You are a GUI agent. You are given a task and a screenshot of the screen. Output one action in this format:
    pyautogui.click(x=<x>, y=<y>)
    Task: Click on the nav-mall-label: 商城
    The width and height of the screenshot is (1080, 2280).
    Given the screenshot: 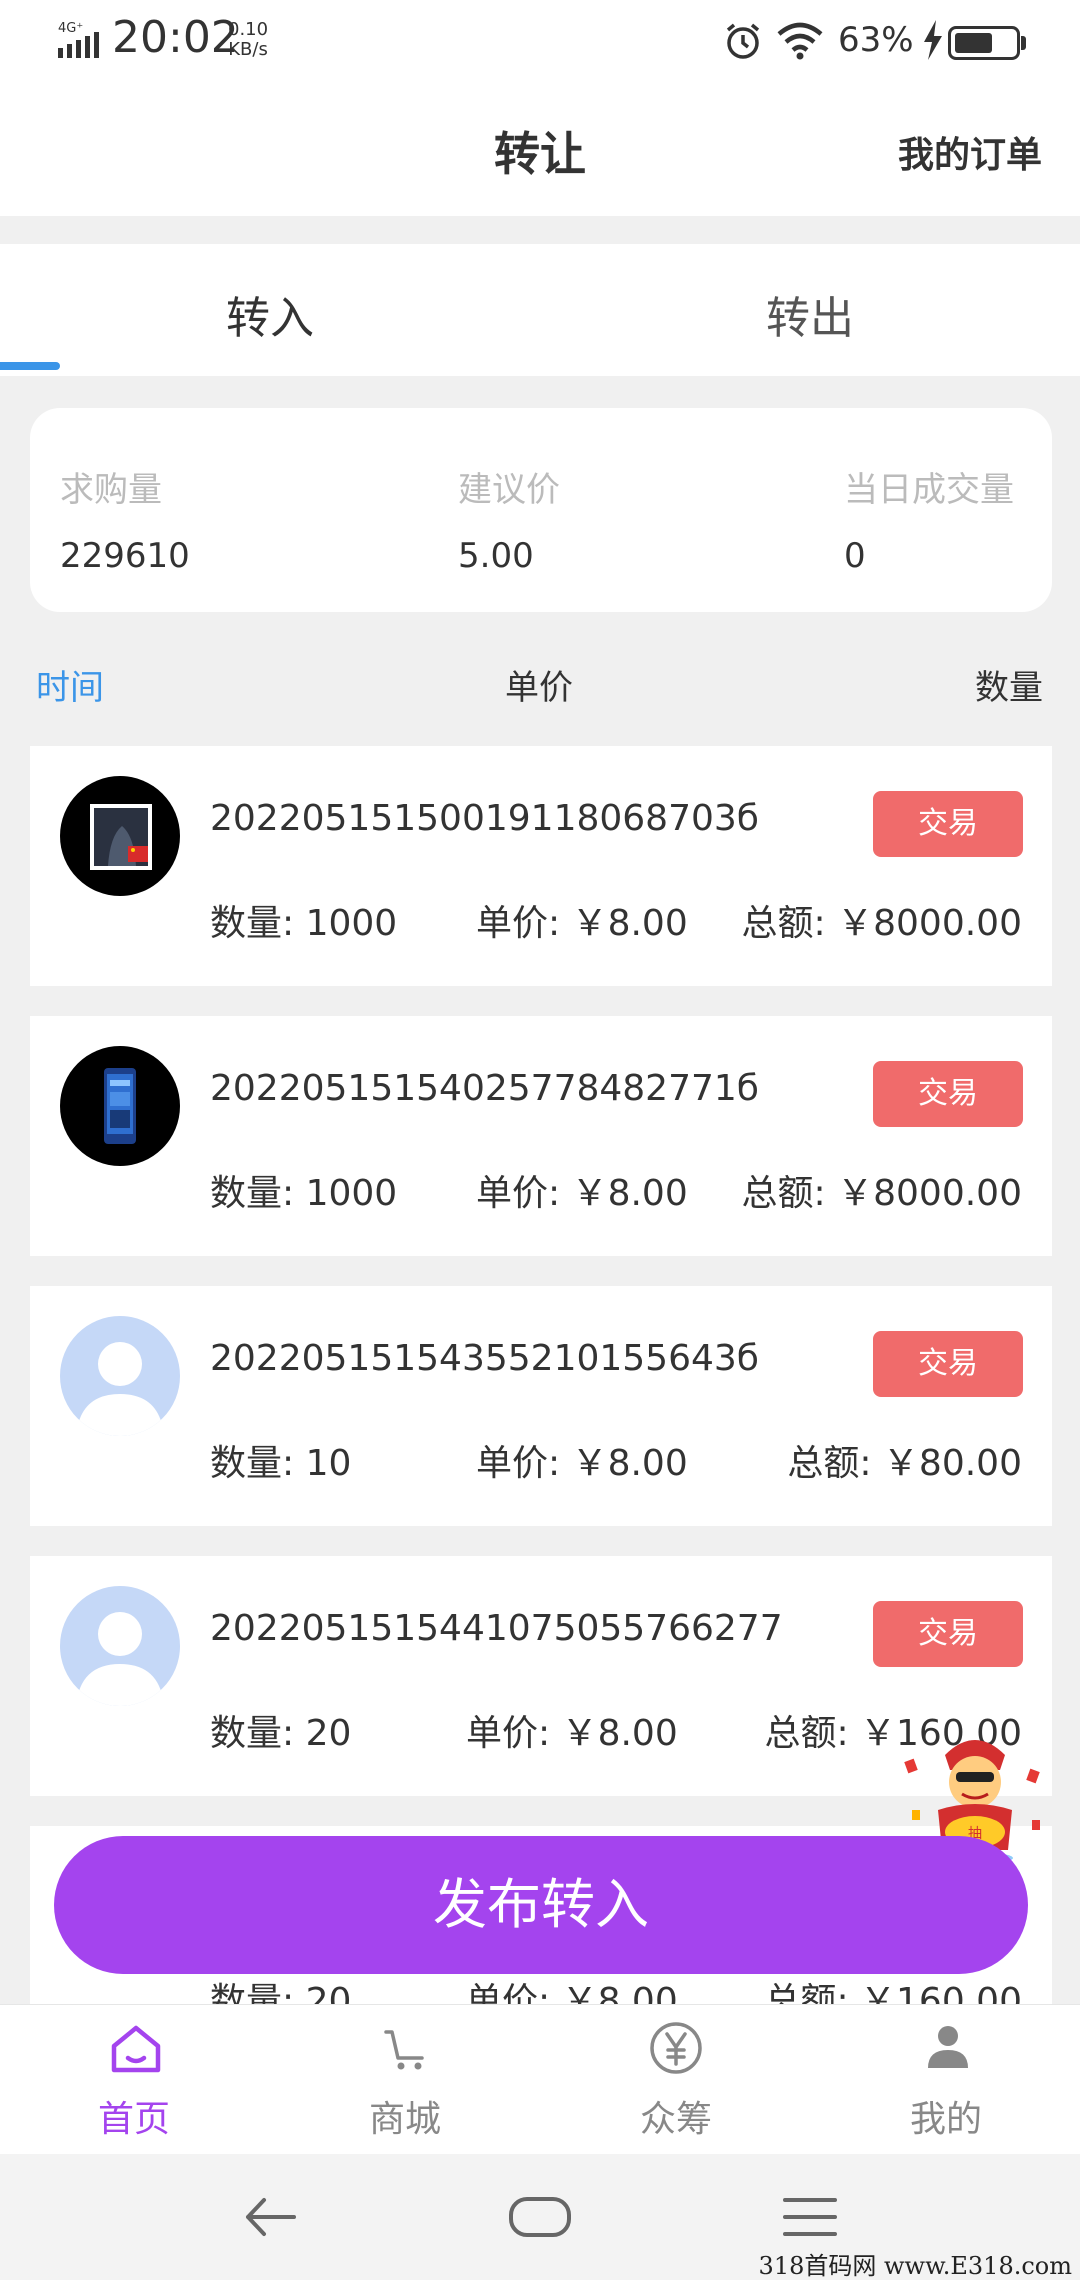 What is the action you would take?
    pyautogui.click(x=405, y=2116)
    